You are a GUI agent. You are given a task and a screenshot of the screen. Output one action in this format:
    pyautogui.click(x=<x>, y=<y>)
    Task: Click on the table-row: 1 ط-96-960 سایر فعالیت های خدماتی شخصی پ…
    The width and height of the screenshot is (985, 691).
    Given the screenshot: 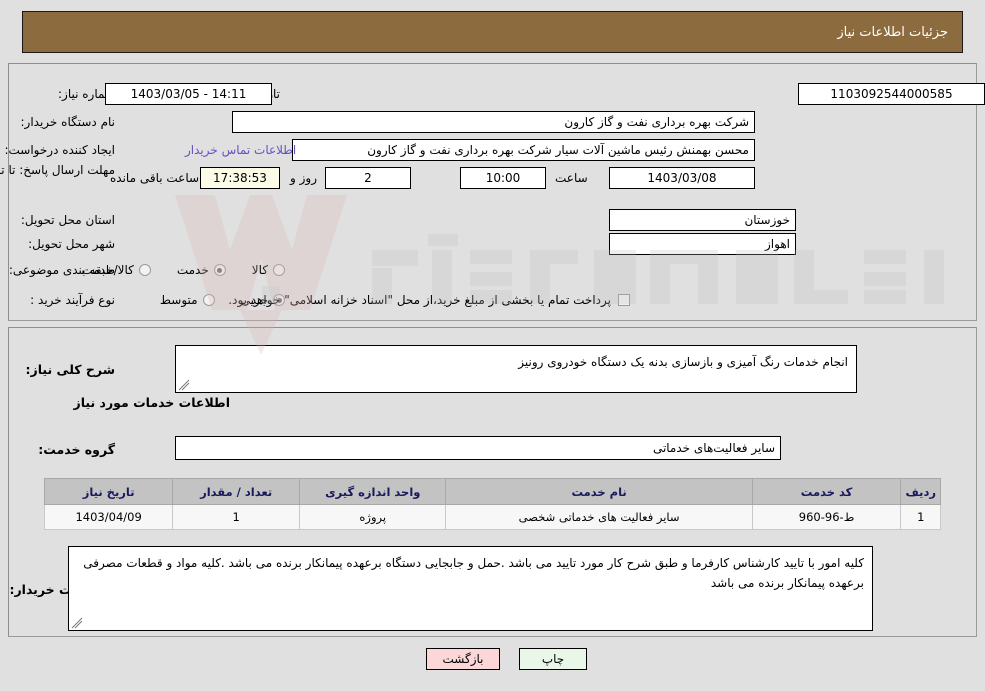 What is the action you would take?
    pyautogui.click(x=492, y=517)
    